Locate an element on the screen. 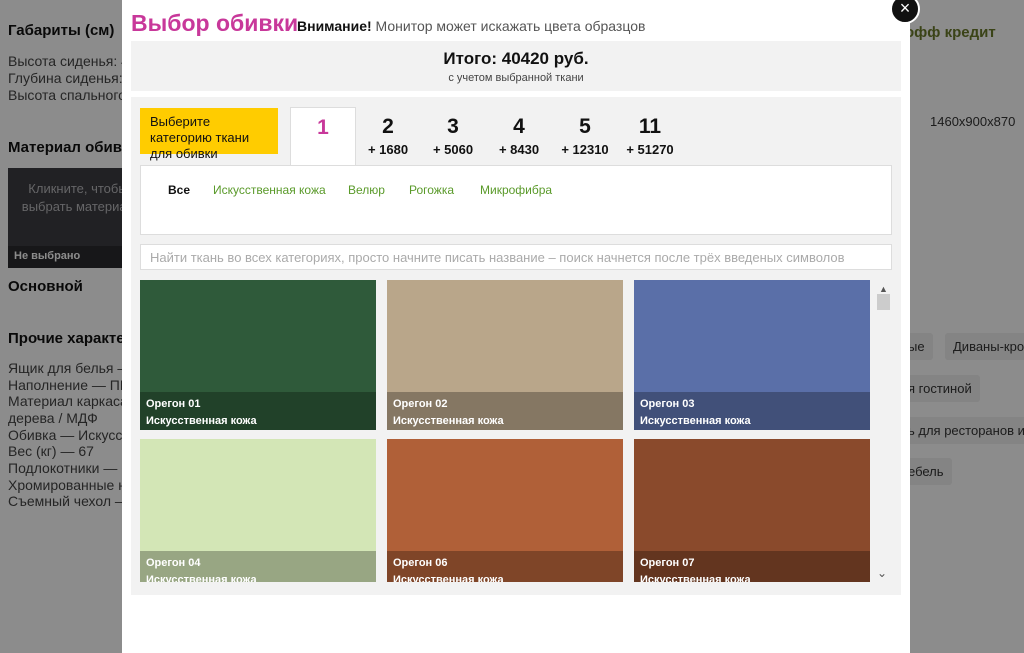 The width and height of the screenshot is (1024, 653). fabric-name: Орегон 02 is located at coordinates (420, 404).